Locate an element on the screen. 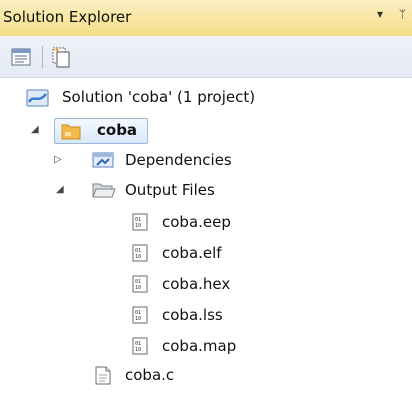  tool-window-titlebar: Solution Explorer ▾ ᛘ is located at coordinates (206, 18).